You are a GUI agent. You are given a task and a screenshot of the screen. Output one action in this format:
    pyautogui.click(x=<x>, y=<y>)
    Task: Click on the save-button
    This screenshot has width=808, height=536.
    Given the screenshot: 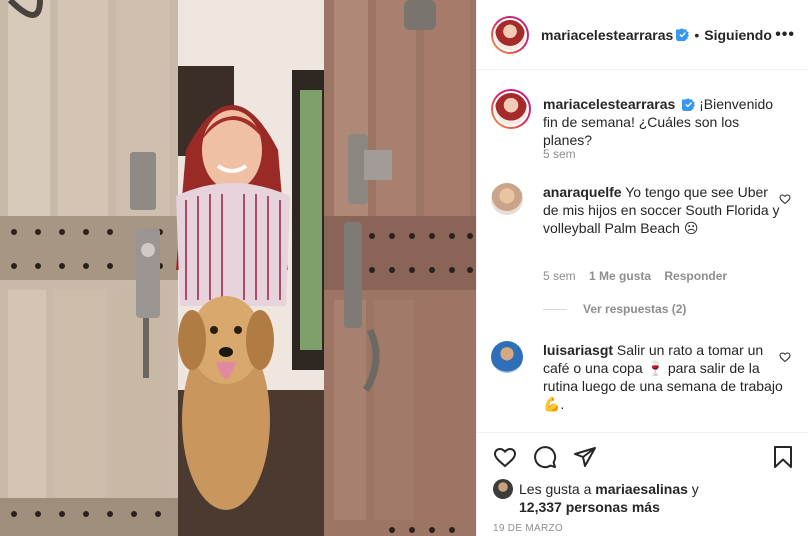 What is the action you would take?
    pyautogui.click(x=783, y=457)
    